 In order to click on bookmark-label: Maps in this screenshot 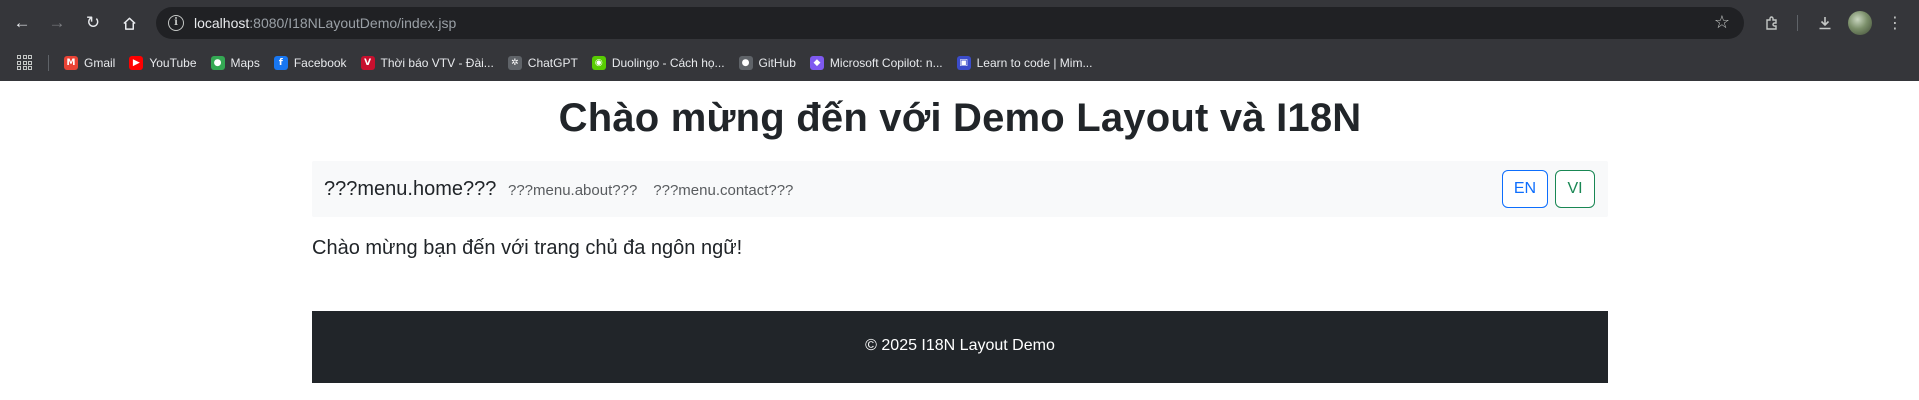, I will do `click(245, 63)`.